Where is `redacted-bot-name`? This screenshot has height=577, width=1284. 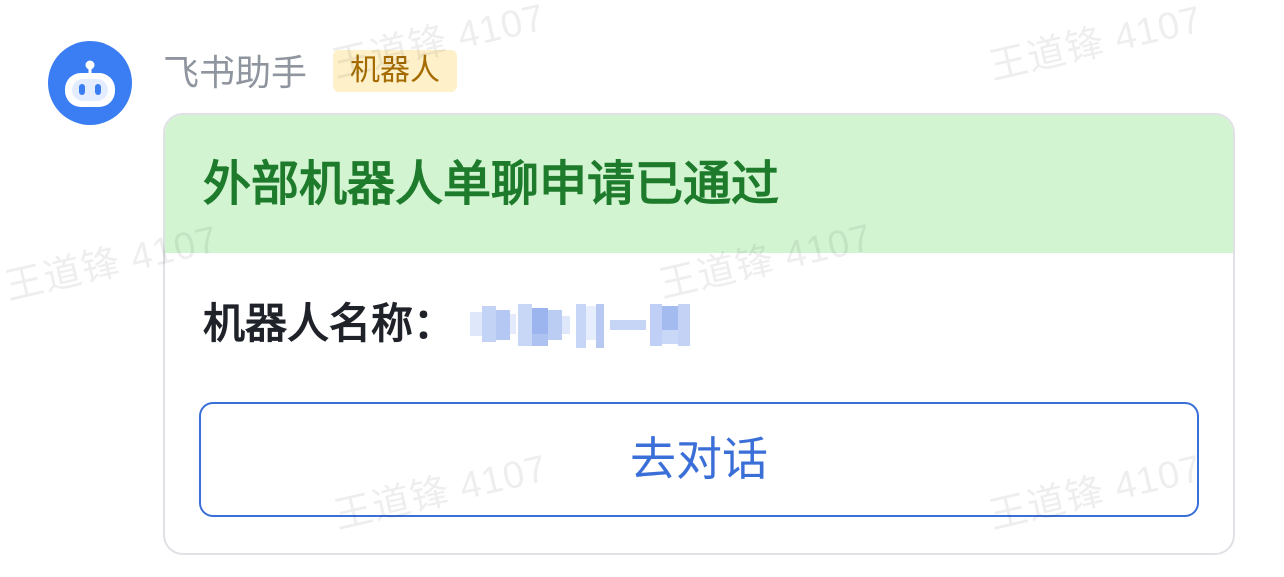
redacted-bot-name is located at coordinates (581, 325).